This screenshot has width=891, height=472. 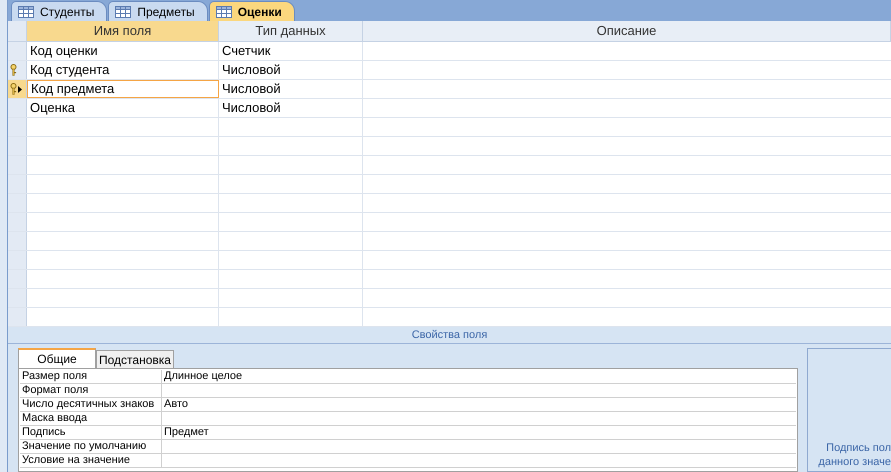 I want to click on field-name-cell: Код предмета, so click(x=123, y=89).